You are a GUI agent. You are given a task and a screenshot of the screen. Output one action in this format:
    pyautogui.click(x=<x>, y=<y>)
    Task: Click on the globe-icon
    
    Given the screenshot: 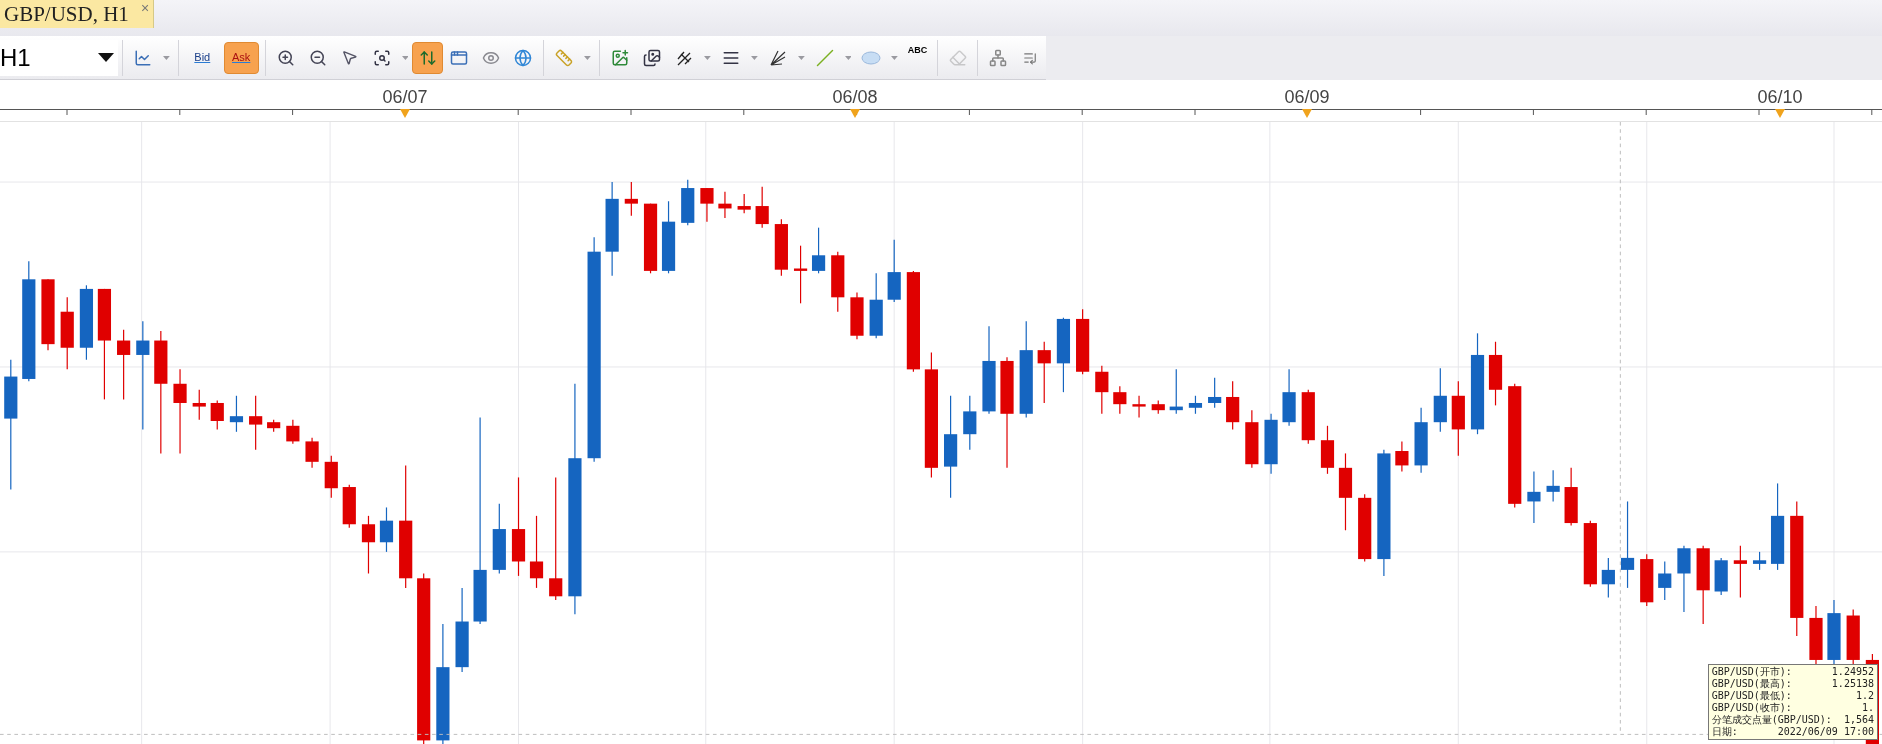 What is the action you would take?
    pyautogui.click(x=523, y=57)
    